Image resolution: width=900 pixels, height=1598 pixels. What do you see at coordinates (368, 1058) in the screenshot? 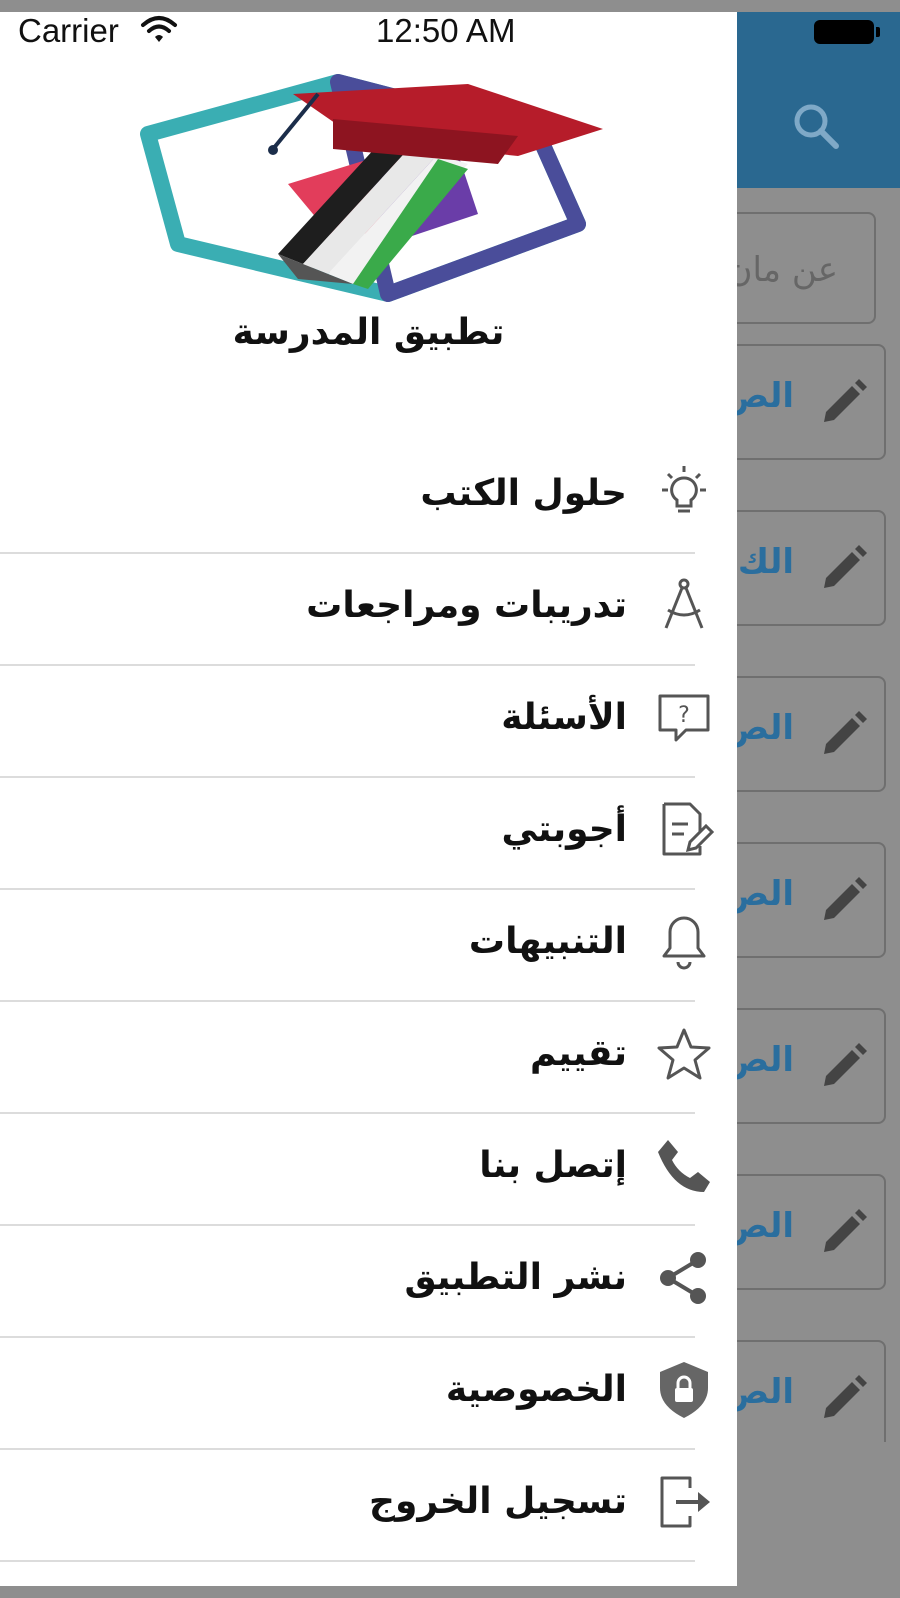
I see `menu-item-rating: تقييم` at bounding box center [368, 1058].